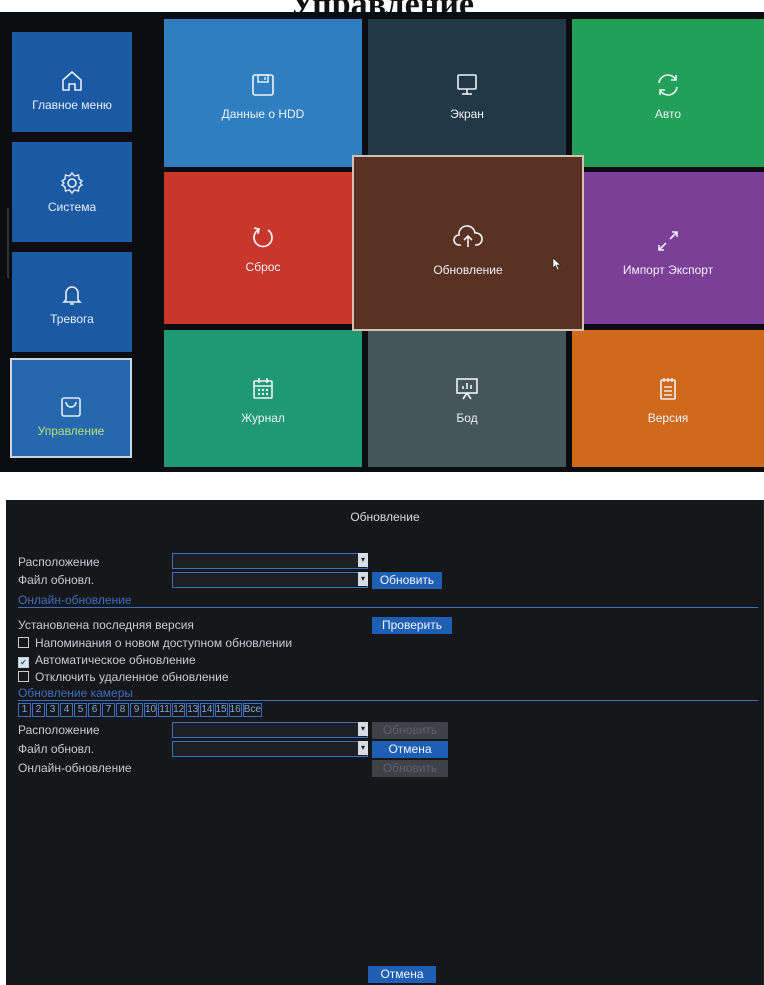  What do you see at coordinates (263, 418) in the screenshot?
I see `tile-label: Журнал` at bounding box center [263, 418].